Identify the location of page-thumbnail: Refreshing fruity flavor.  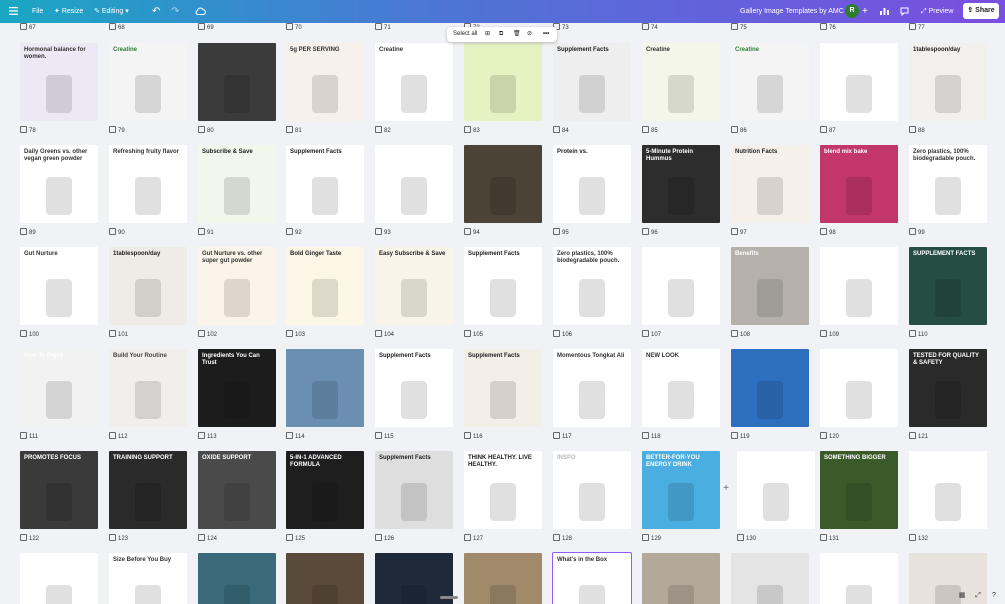
(148, 184).